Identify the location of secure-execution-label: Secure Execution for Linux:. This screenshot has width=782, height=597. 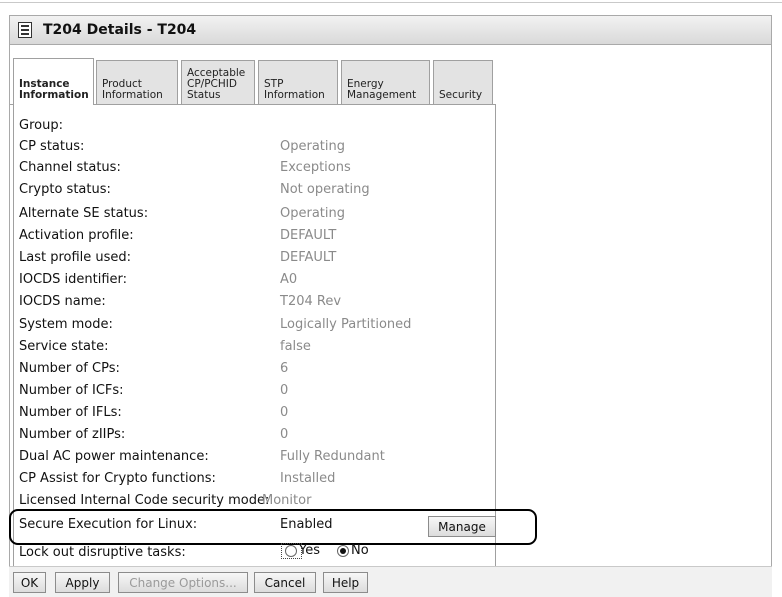
(108, 524).